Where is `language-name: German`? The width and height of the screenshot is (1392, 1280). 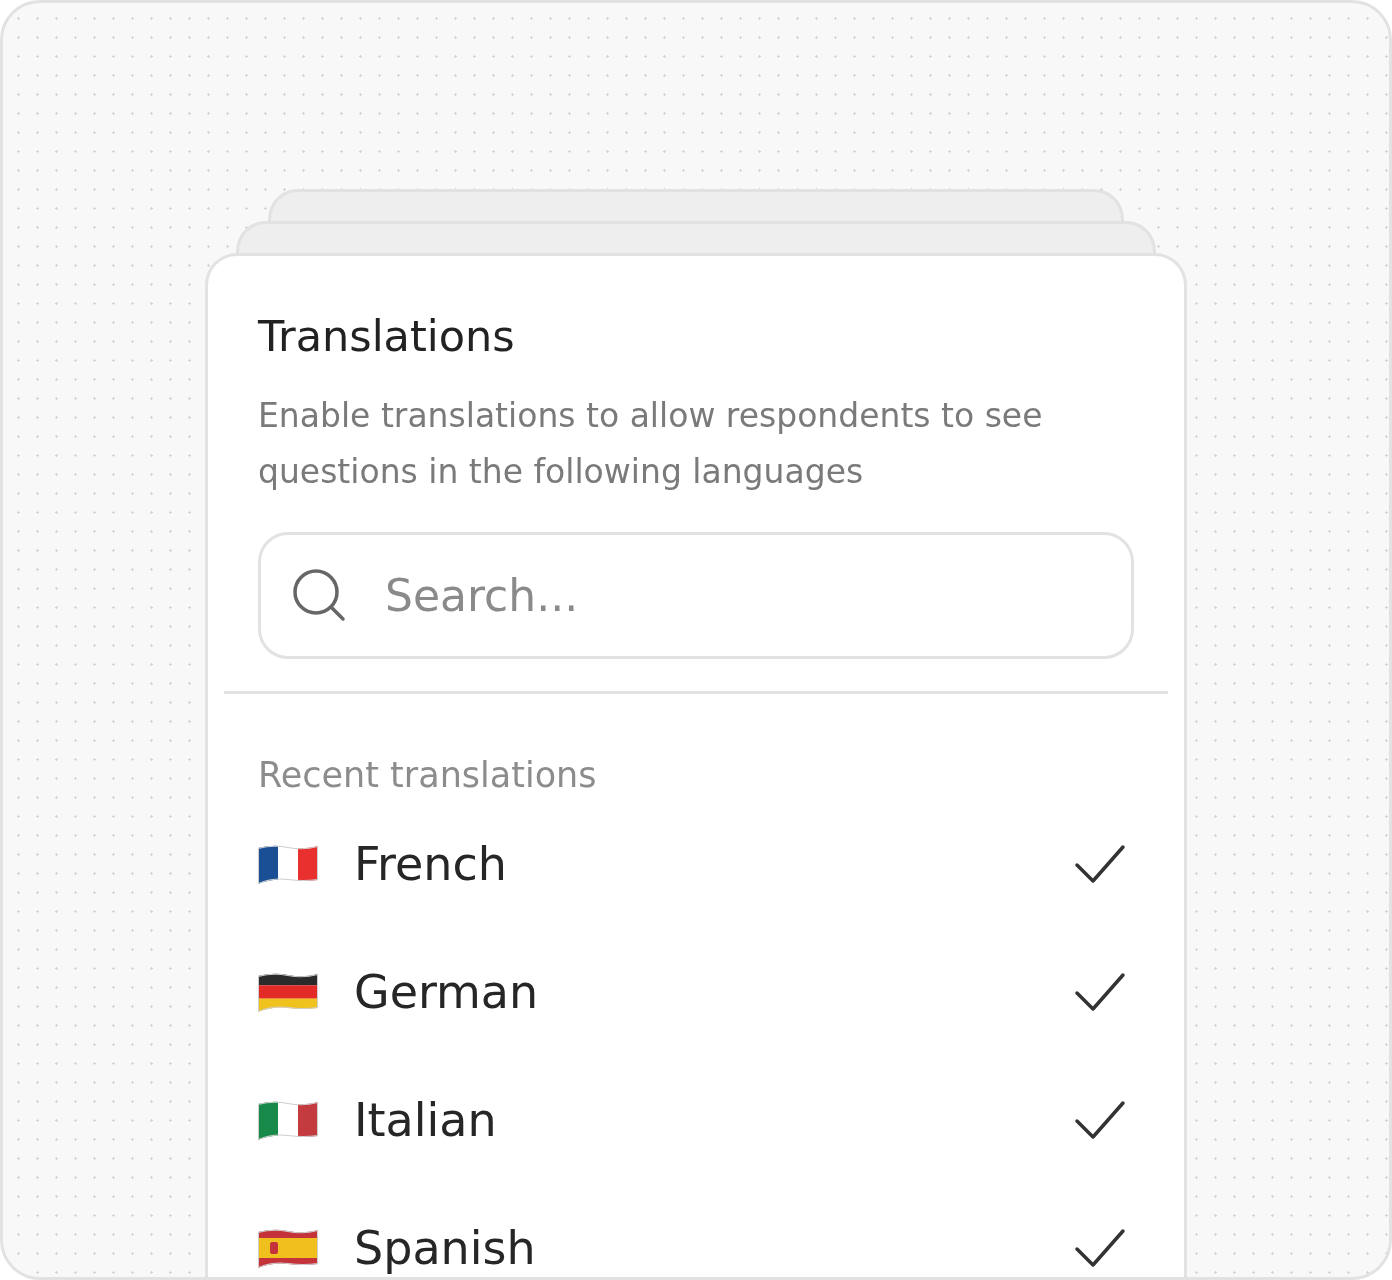
language-name: German is located at coordinates (696, 992).